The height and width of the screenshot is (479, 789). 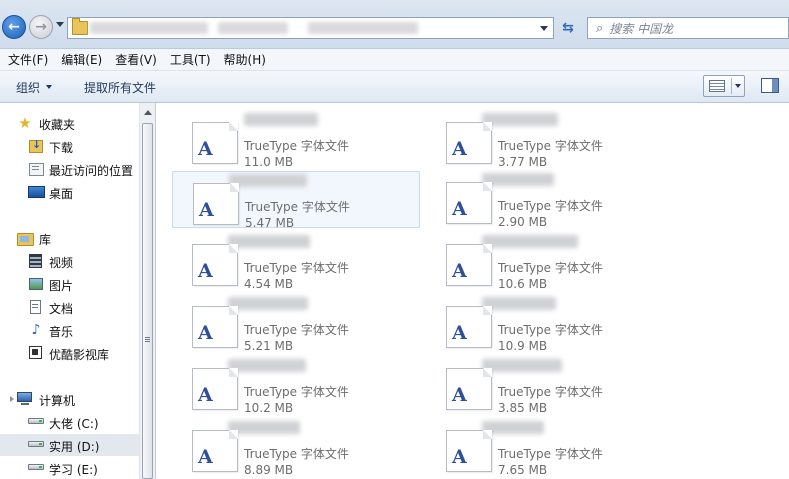 I want to click on nav-youku-library: 优酷影视库, so click(x=69, y=353).